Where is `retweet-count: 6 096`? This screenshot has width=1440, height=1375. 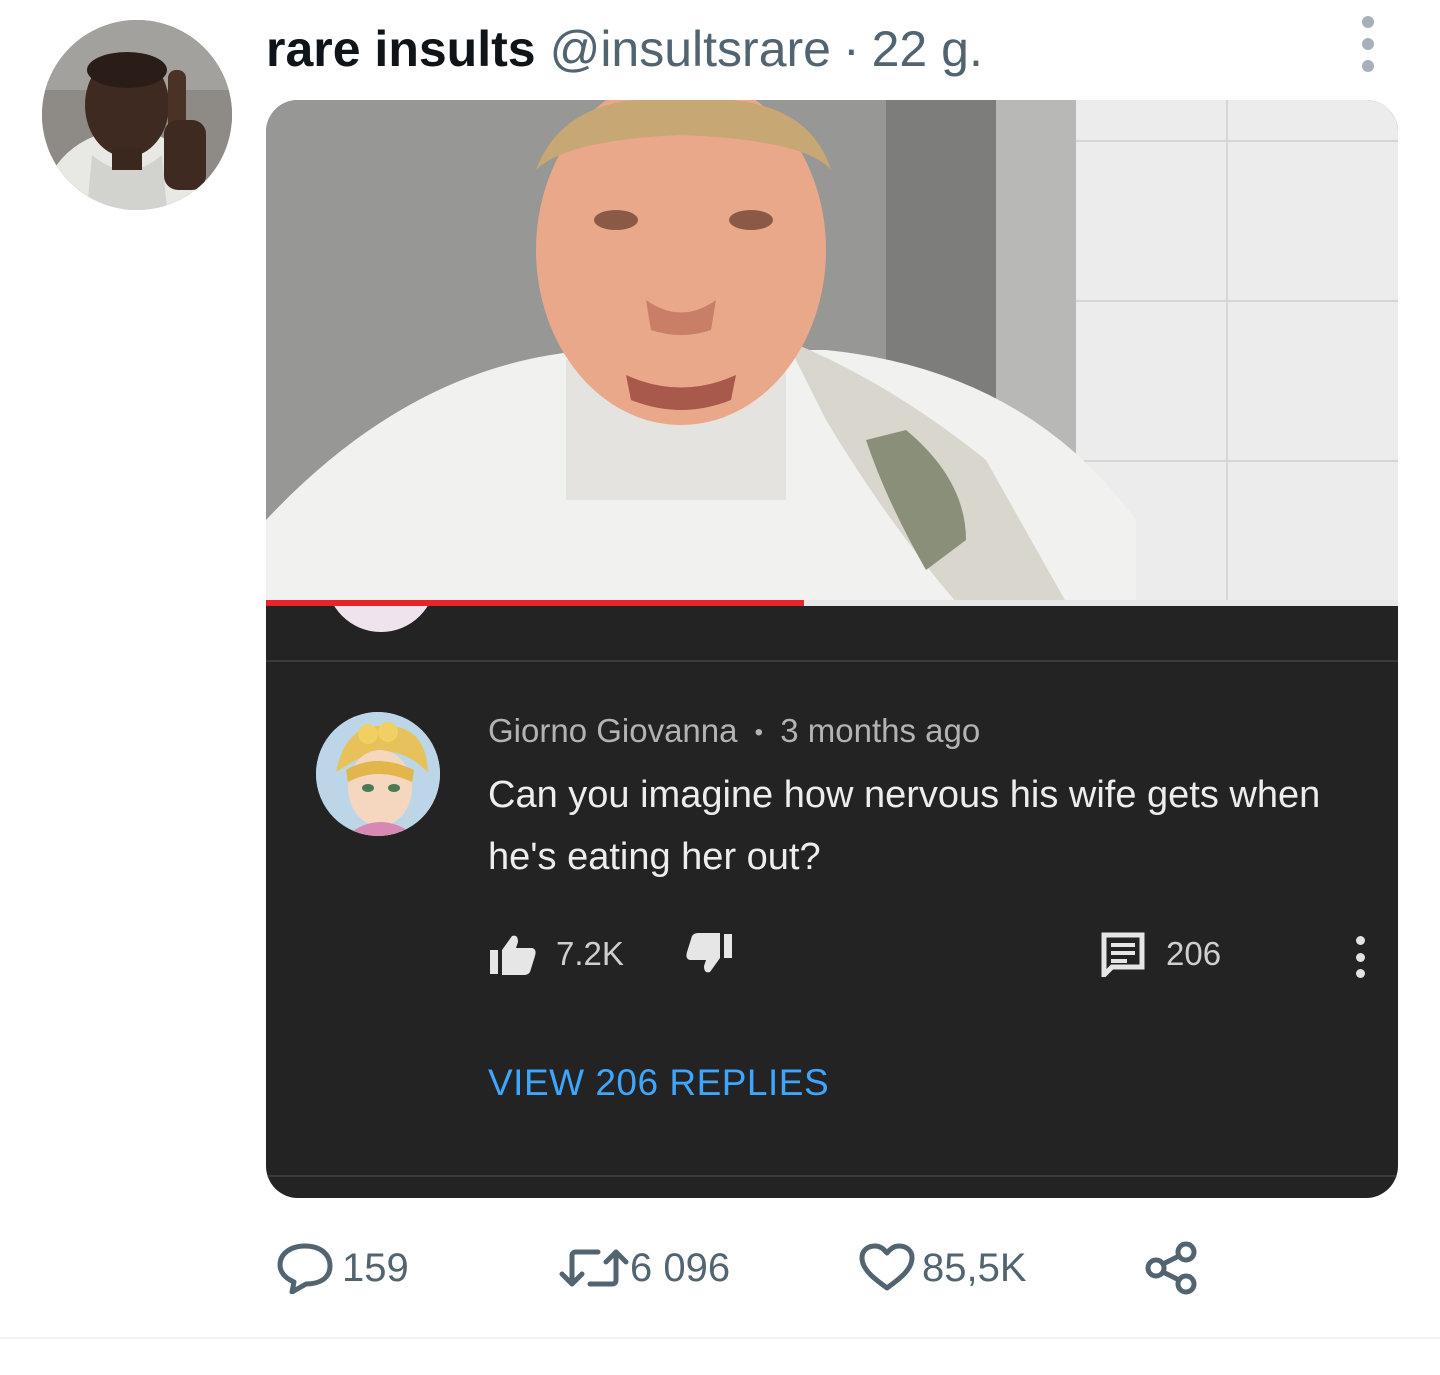 retweet-count: 6 096 is located at coordinates (680, 1267).